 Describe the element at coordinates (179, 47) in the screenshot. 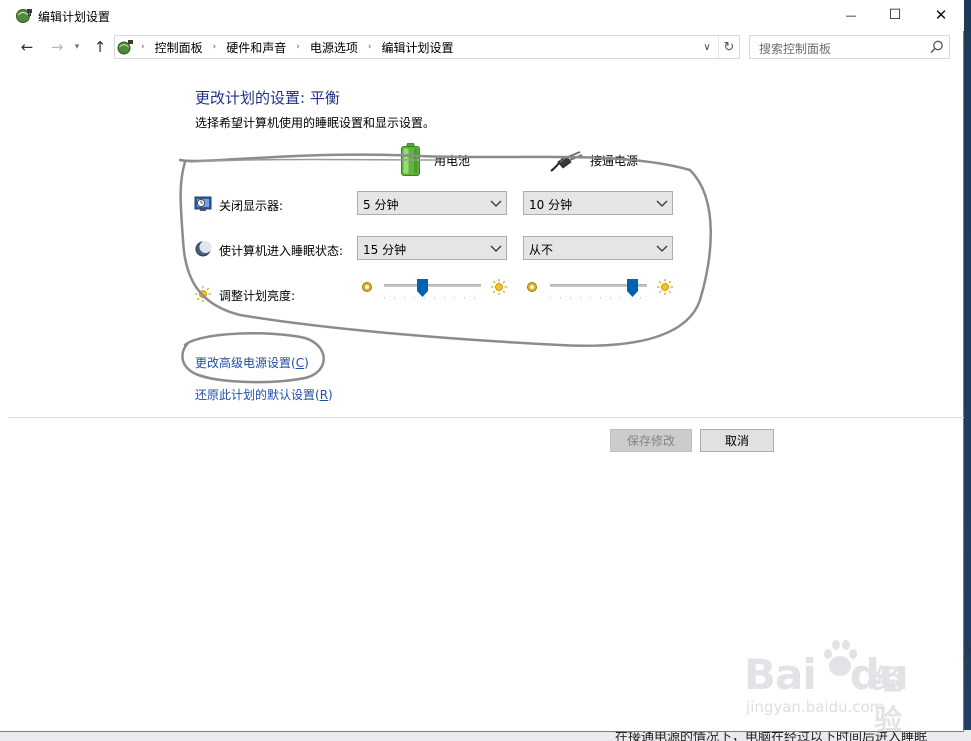

I see `breadcrumb-control-panel: 控制面板` at that location.